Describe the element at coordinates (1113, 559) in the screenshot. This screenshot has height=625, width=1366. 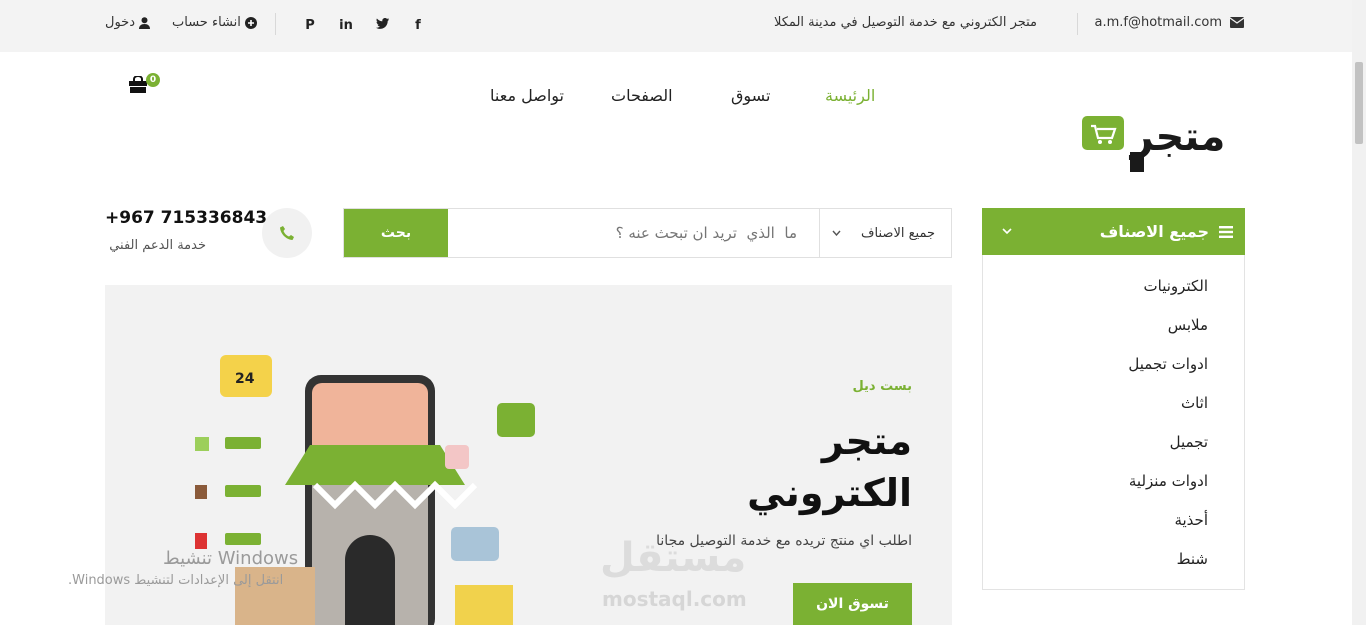
I see `category-item: شنط` at that location.